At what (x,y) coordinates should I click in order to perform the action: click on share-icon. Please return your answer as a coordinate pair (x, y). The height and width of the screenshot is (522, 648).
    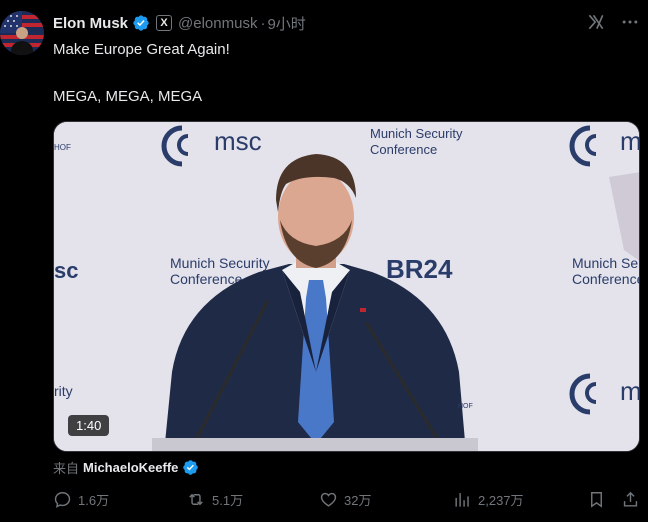
    Looking at the image, I should click on (630, 499).